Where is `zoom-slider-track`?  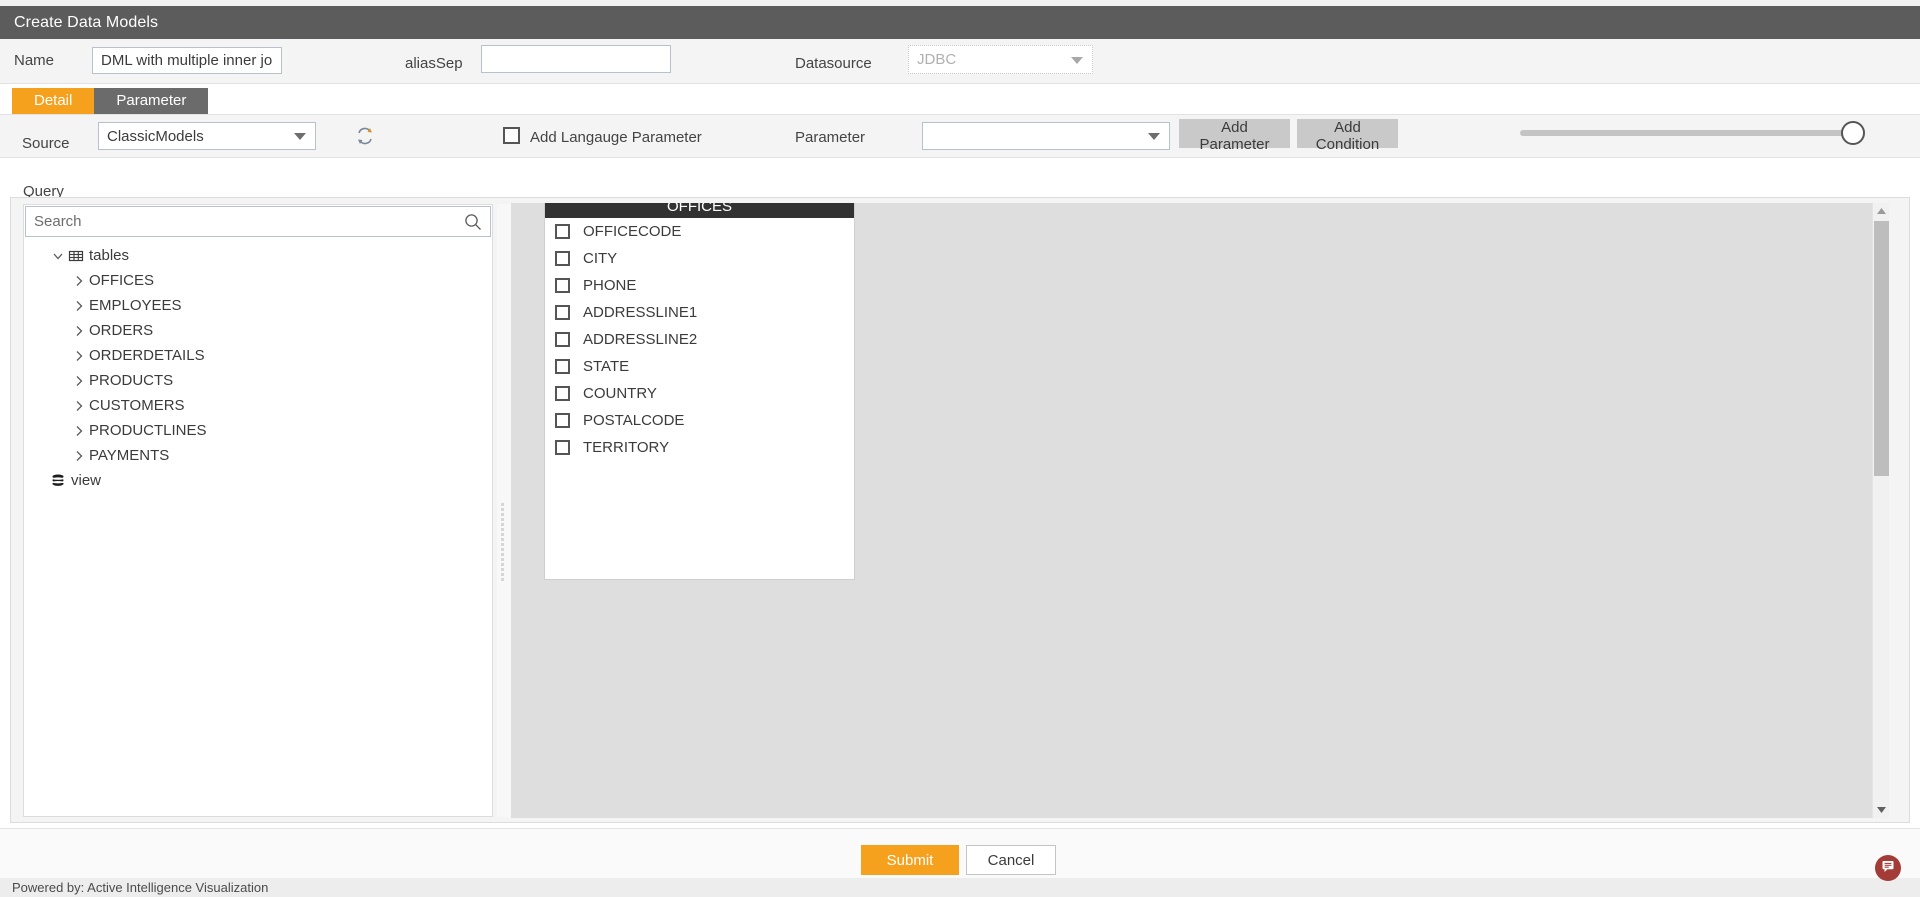
zoom-slider-track is located at coordinates (1690, 133).